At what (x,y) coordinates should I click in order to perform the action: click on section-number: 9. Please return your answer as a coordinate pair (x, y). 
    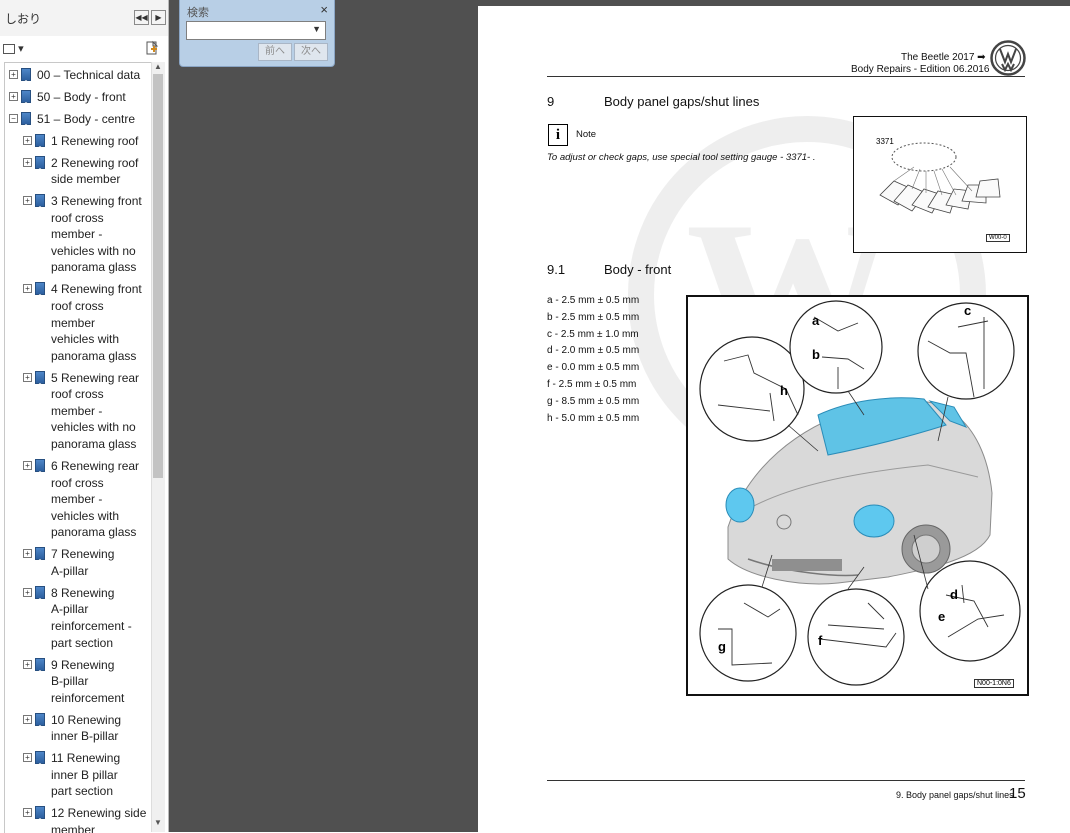
    Looking at the image, I should click on (551, 101).